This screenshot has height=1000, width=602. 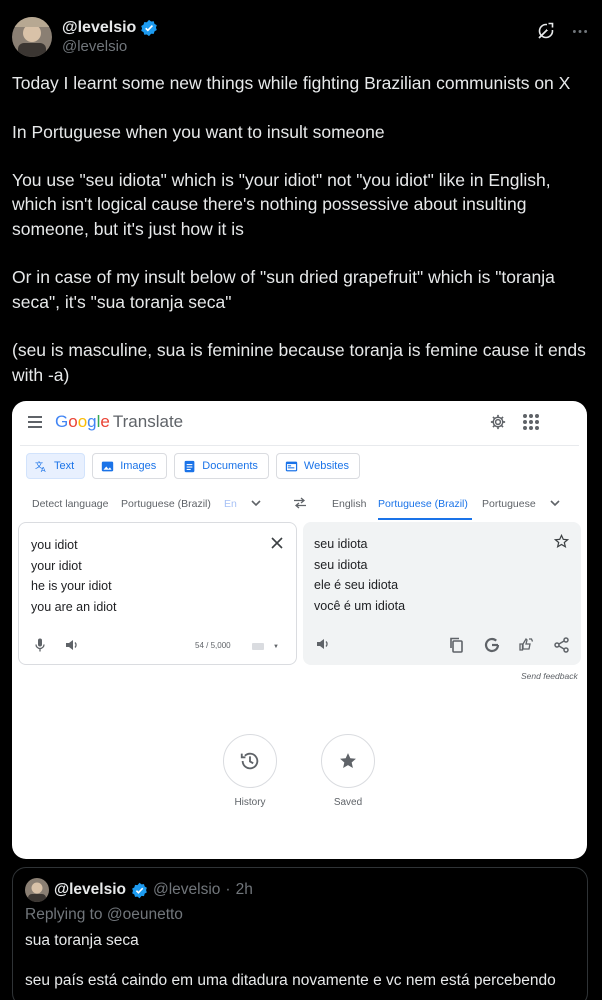 I want to click on active-lang-underline, so click(x=425, y=519).